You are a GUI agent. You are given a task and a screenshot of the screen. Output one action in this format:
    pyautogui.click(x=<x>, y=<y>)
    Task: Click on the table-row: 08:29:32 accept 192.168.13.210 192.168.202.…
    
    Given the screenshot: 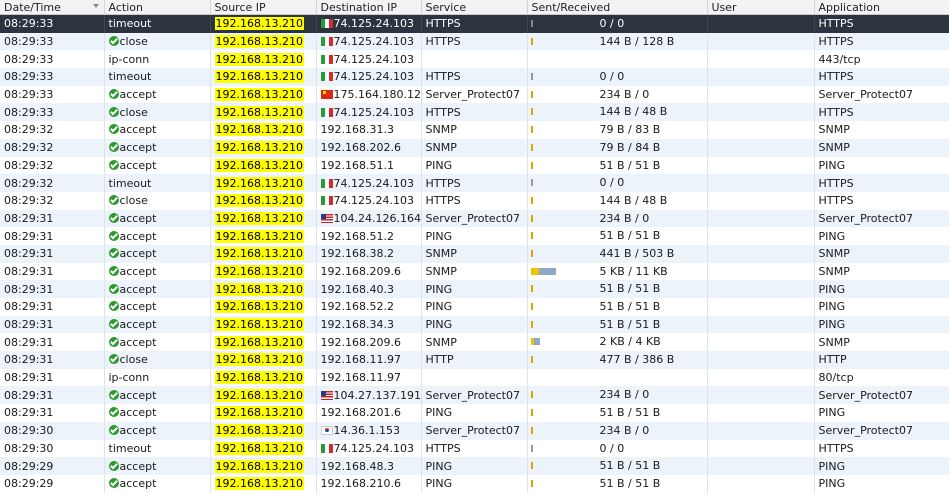 What is the action you would take?
    pyautogui.click(x=474, y=147)
    